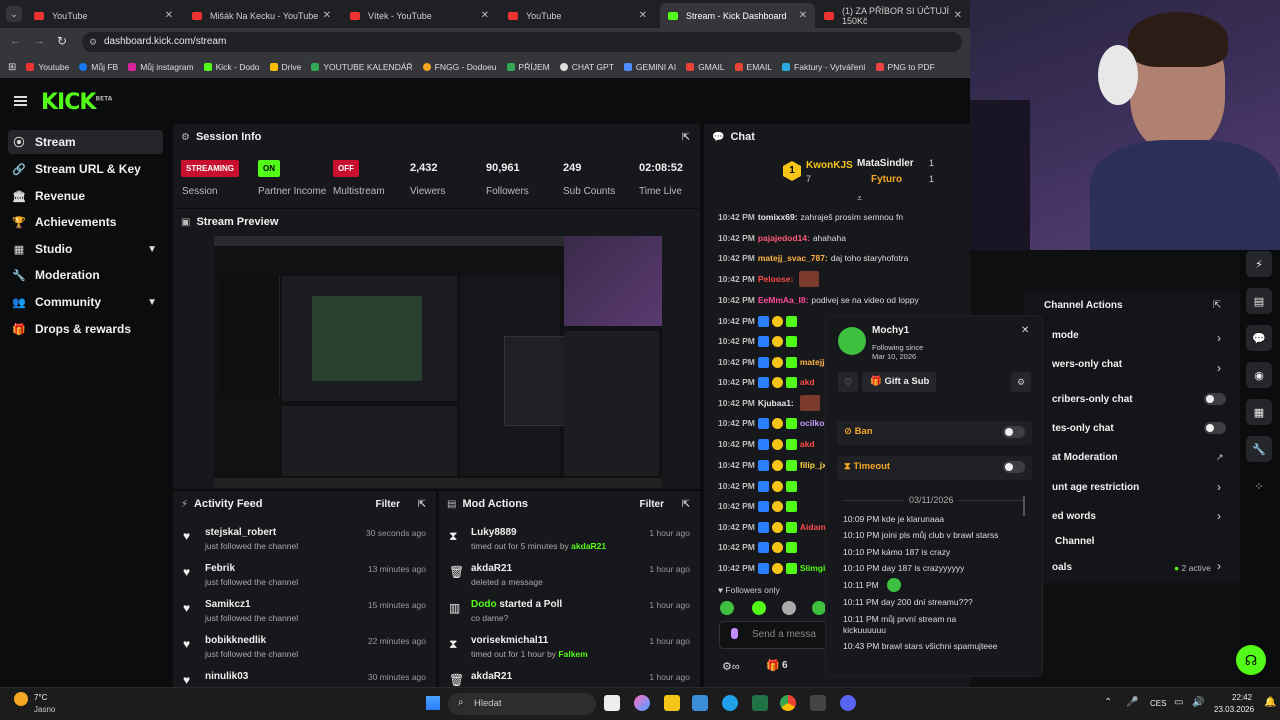  Describe the element at coordinates (285, 67) in the screenshot. I see `bookmark-item: Drive` at that location.